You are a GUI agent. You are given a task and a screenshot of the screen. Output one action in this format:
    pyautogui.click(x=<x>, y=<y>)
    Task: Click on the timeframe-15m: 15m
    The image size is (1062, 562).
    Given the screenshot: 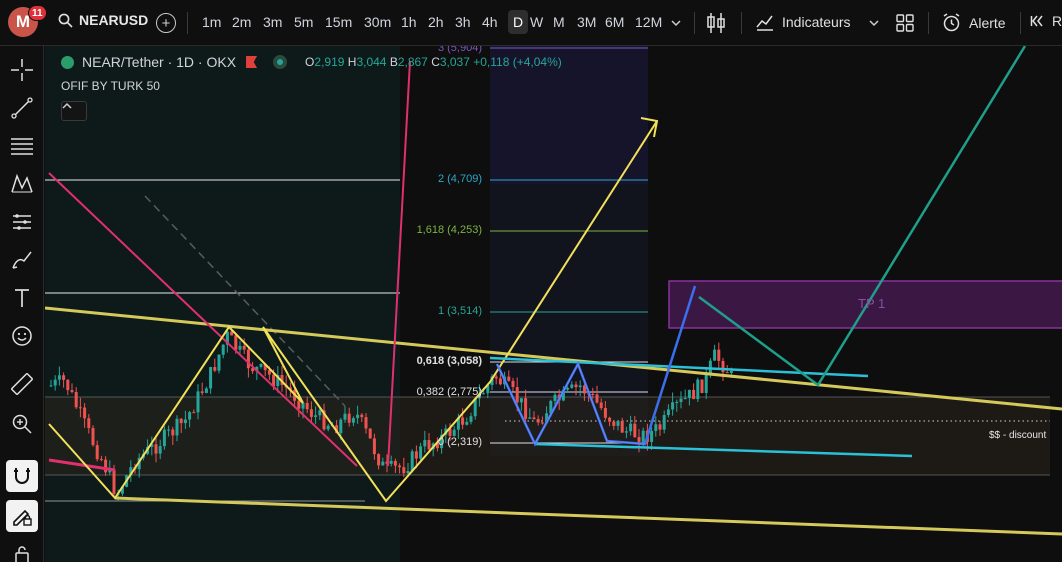 What is the action you would take?
    pyautogui.click(x=338, y=22)
    